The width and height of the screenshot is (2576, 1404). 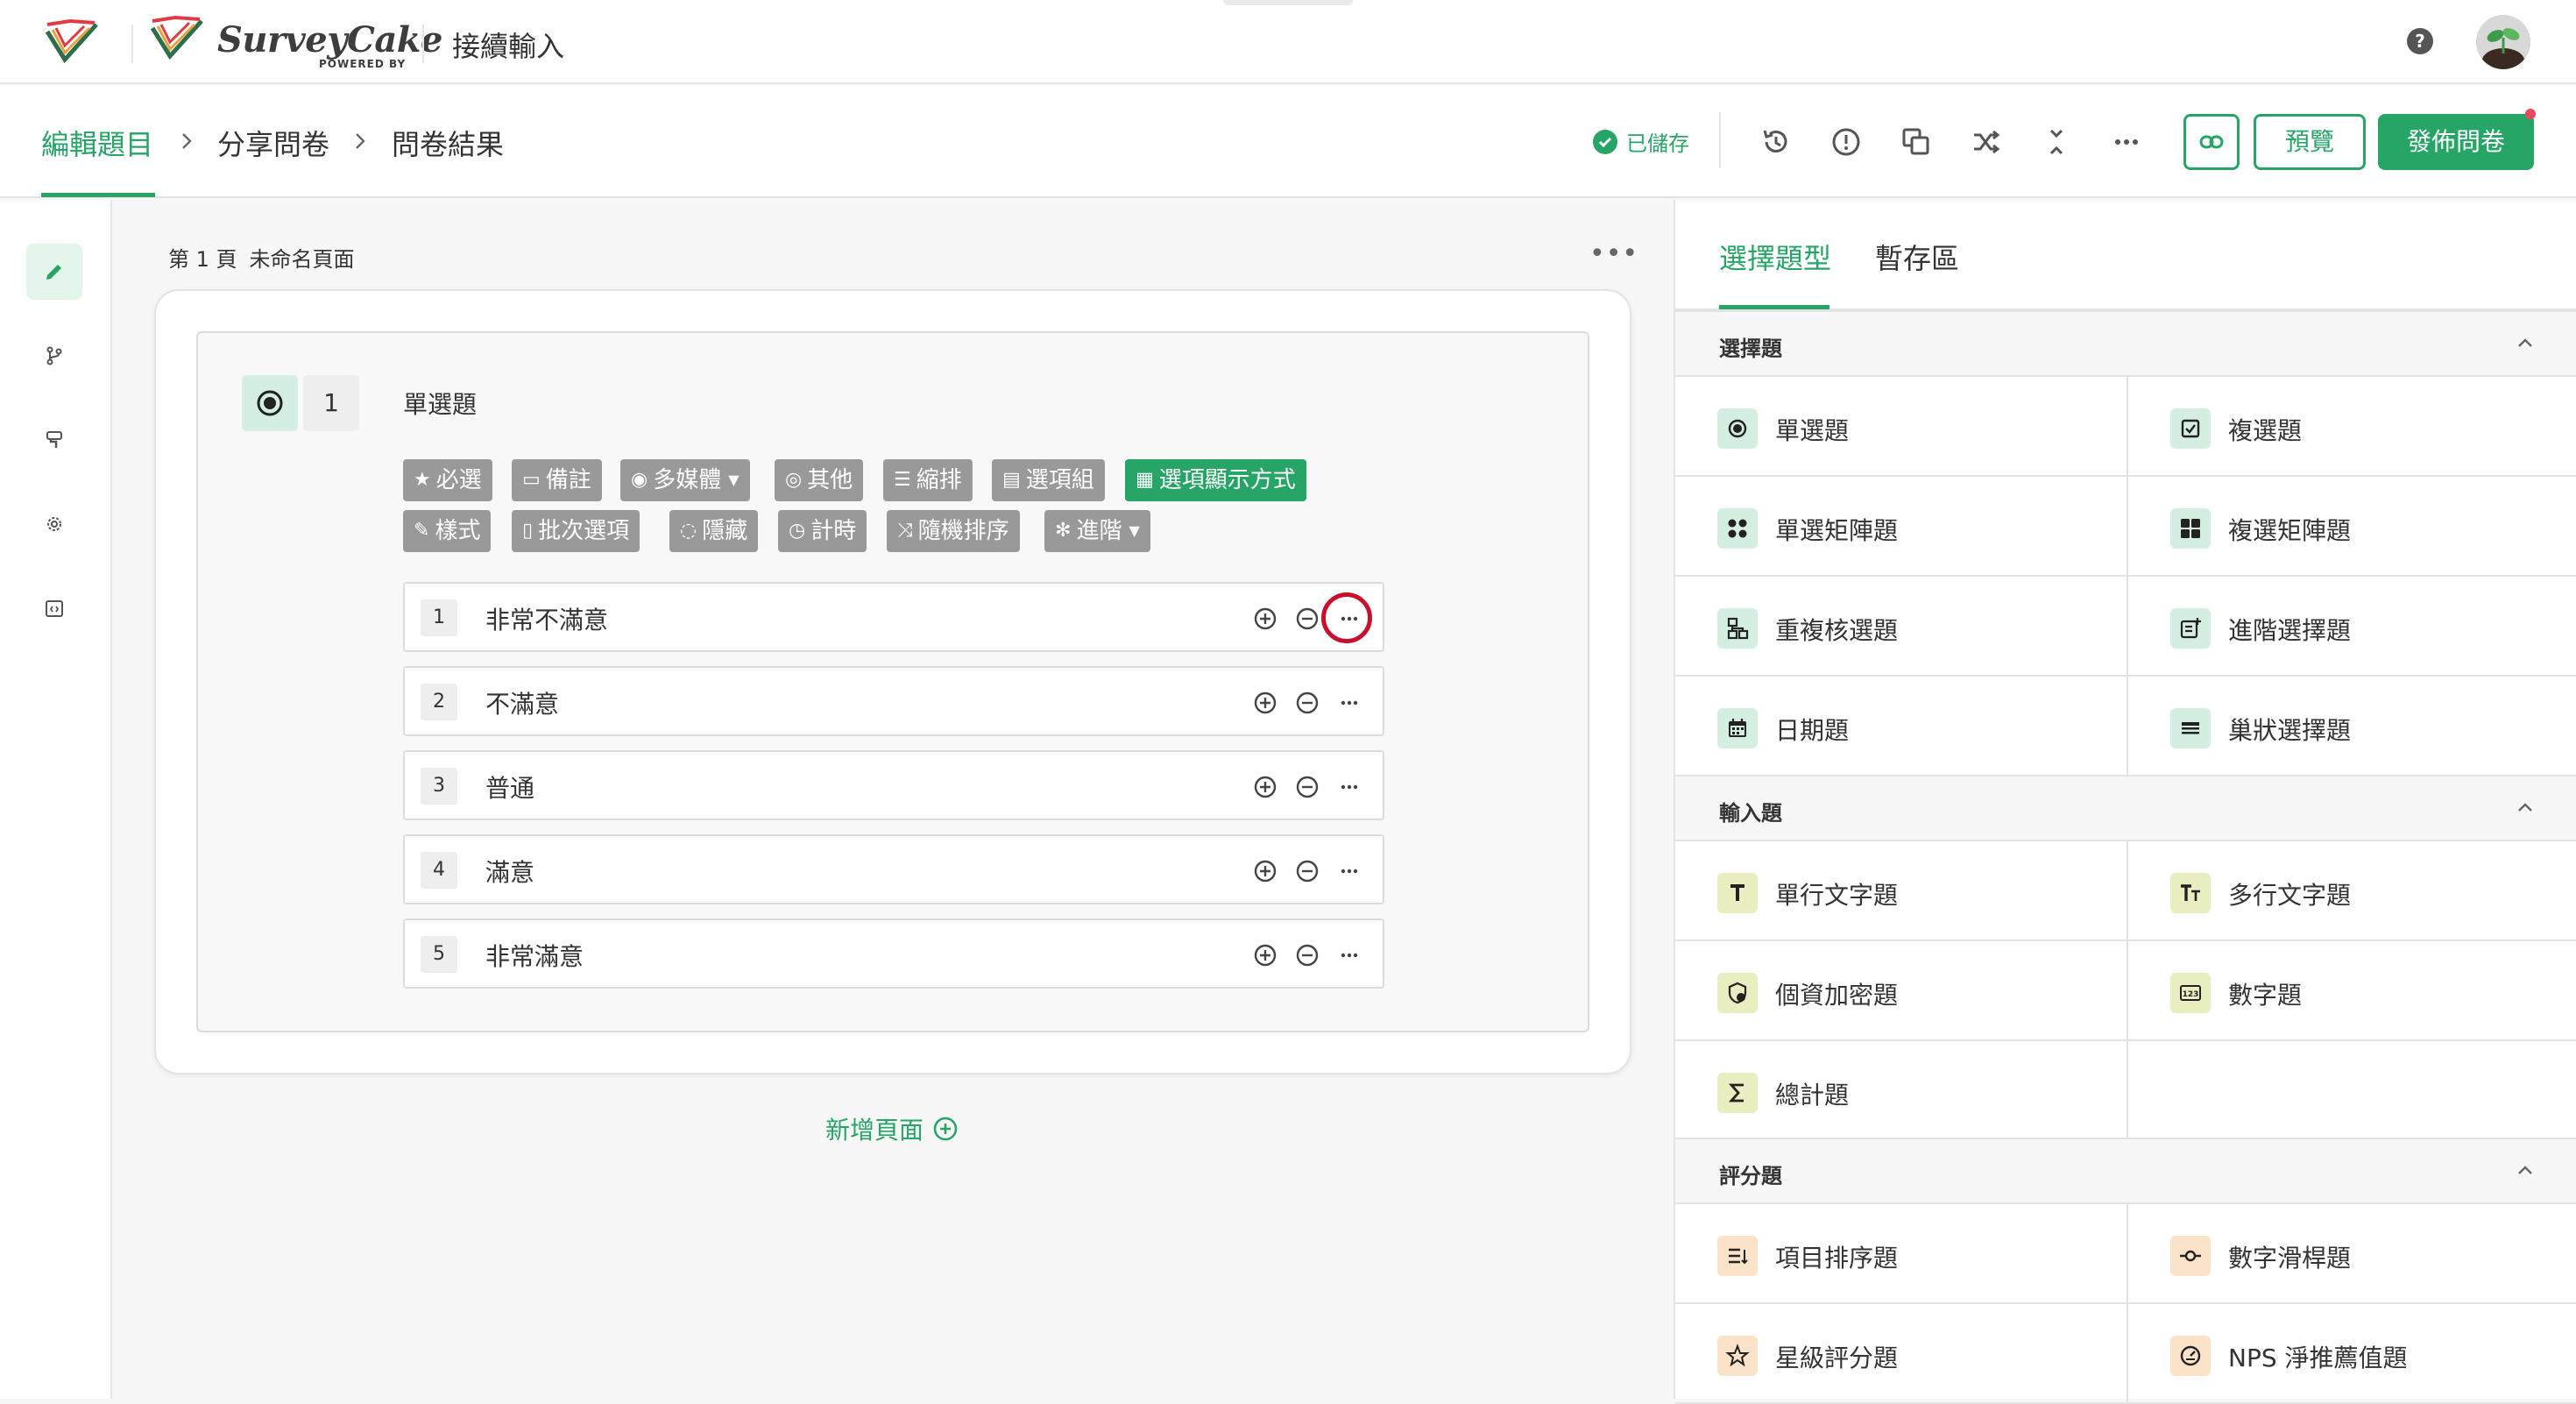 What do you see at coordinates (54, 608) in the screenshot?
I see `rail-embed-button` at bounding box center [54, 608].